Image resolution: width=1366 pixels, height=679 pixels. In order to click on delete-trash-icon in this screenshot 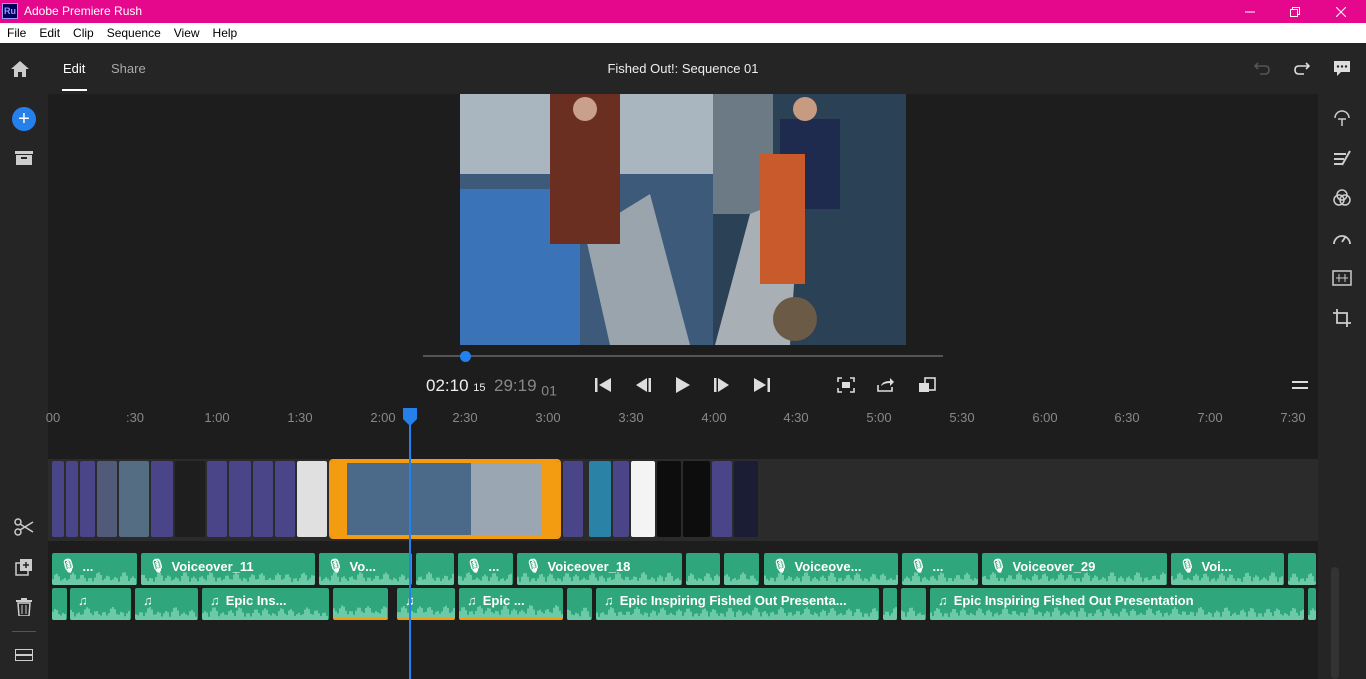, I will do `click(24, 607)`.